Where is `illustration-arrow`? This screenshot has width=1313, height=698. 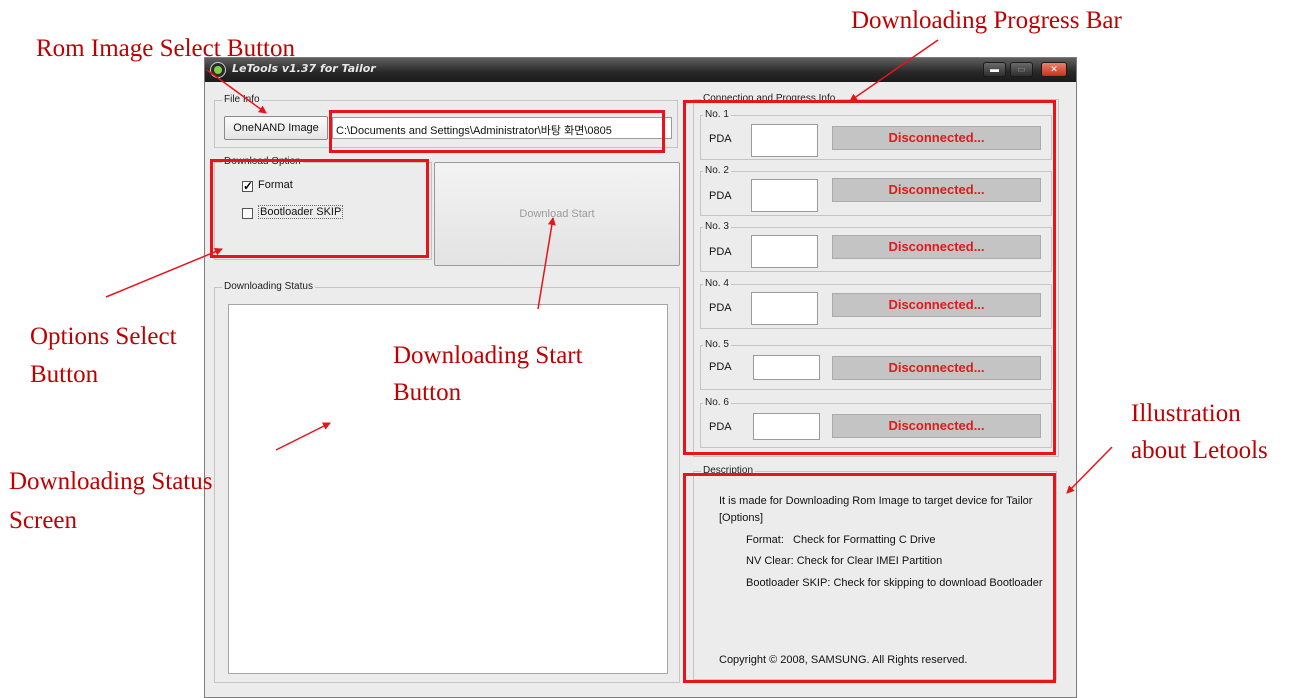
illustration-arrow is located at coordinates (1089, 470).